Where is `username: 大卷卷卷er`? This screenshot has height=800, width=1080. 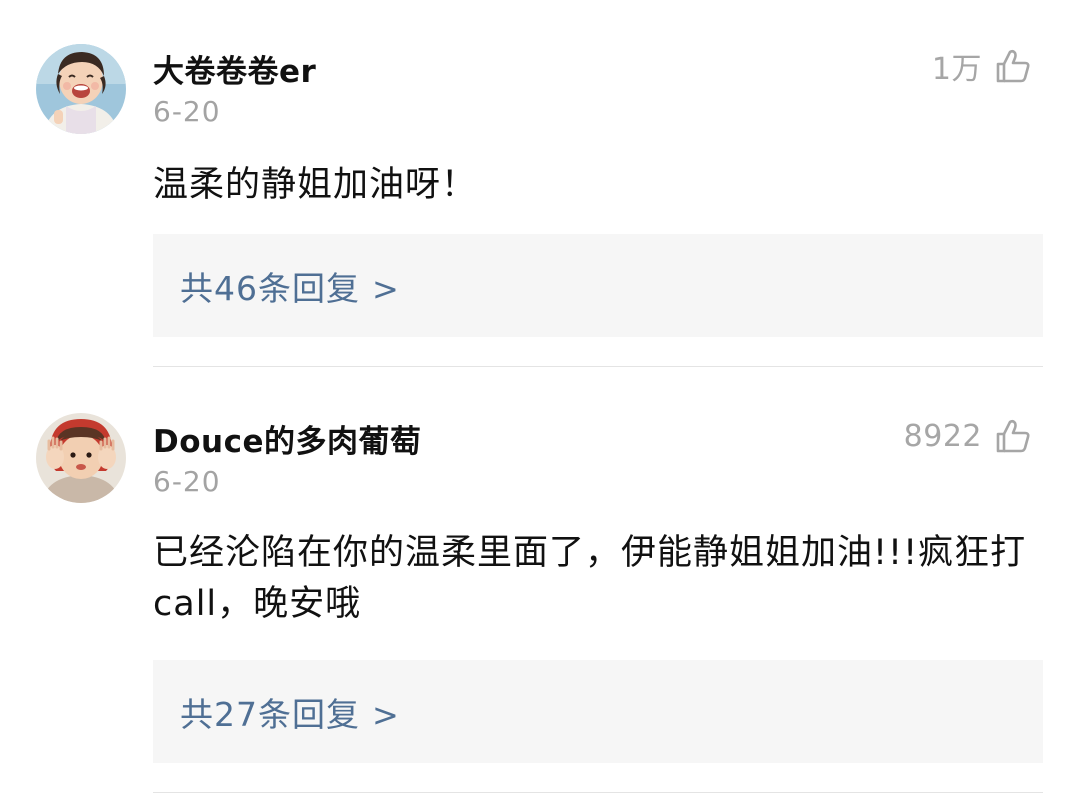
username: 大卷卷卷er is located at coordinates (234, 68).